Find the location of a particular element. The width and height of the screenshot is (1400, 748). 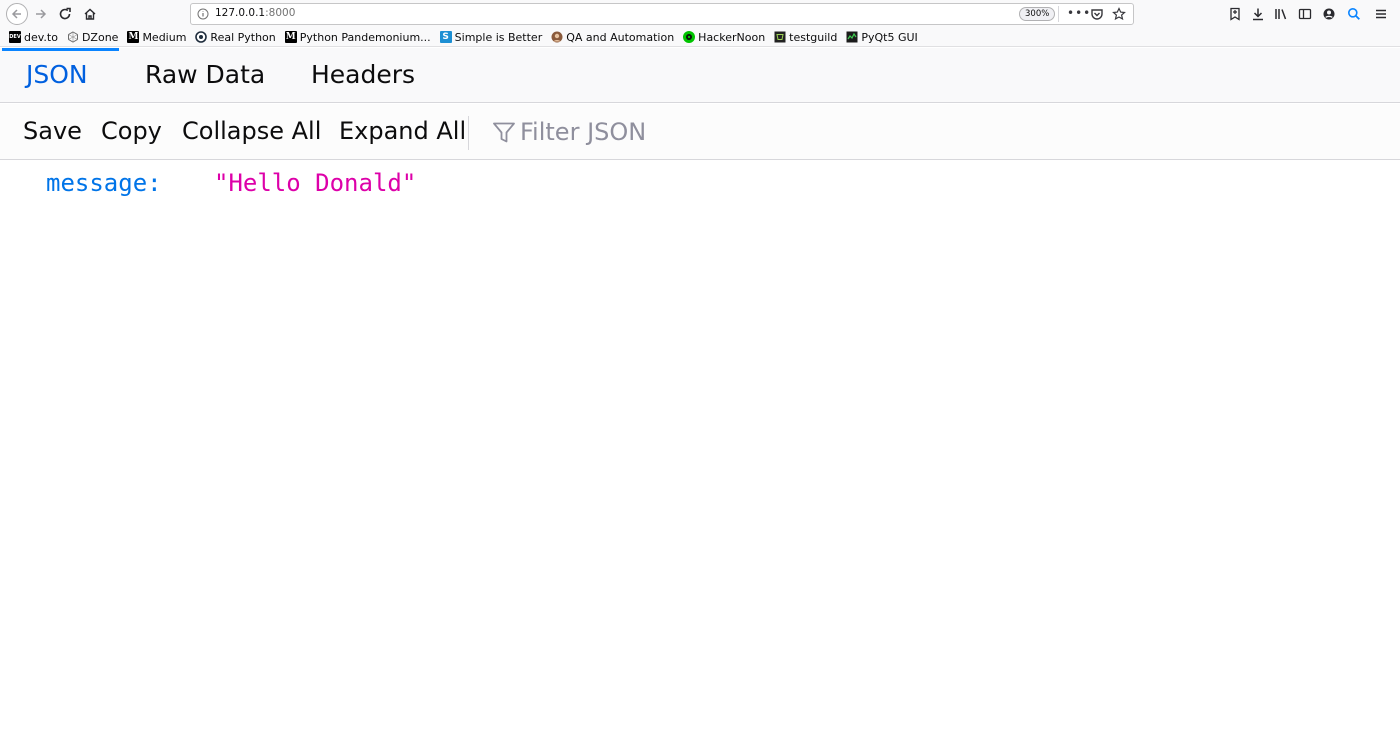

save-to-pocket-icon is located at coordinates (1235, 14).